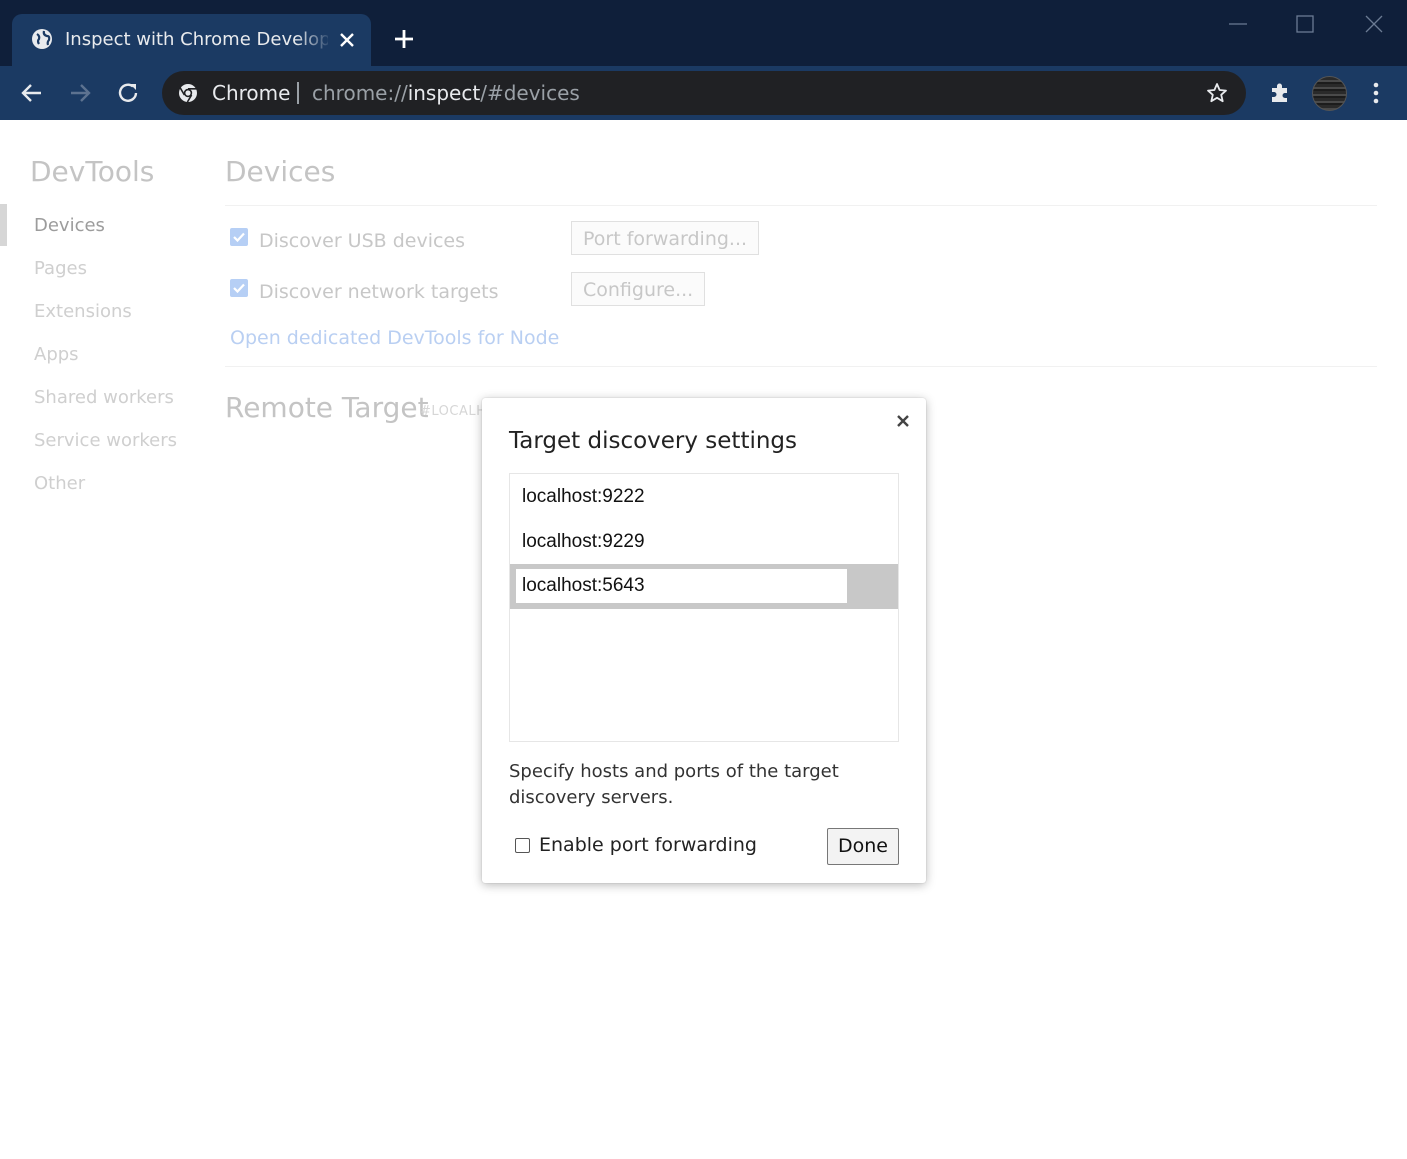 The width and height of the screenshot is (1407, 1159). Describe the element at coordinates (69, 225) in the screenshot. I see `sidebar-item-devices: Devices` at that location.